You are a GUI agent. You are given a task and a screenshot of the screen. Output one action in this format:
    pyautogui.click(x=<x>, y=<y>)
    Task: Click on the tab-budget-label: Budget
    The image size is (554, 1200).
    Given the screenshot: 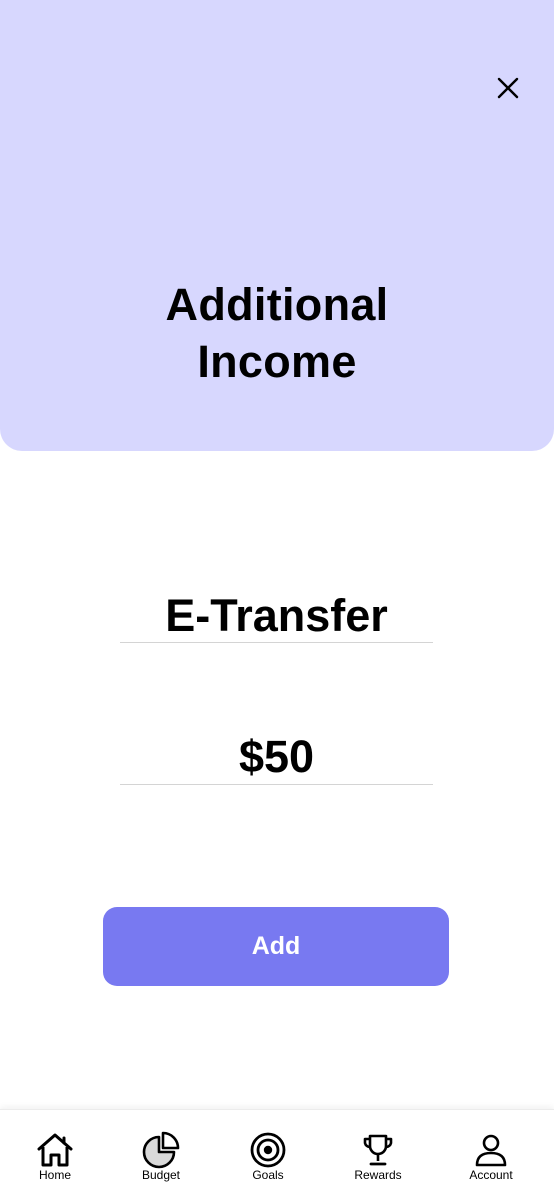 What is the action you would take?
    pyautogui.click(x=161, y=1175)
    